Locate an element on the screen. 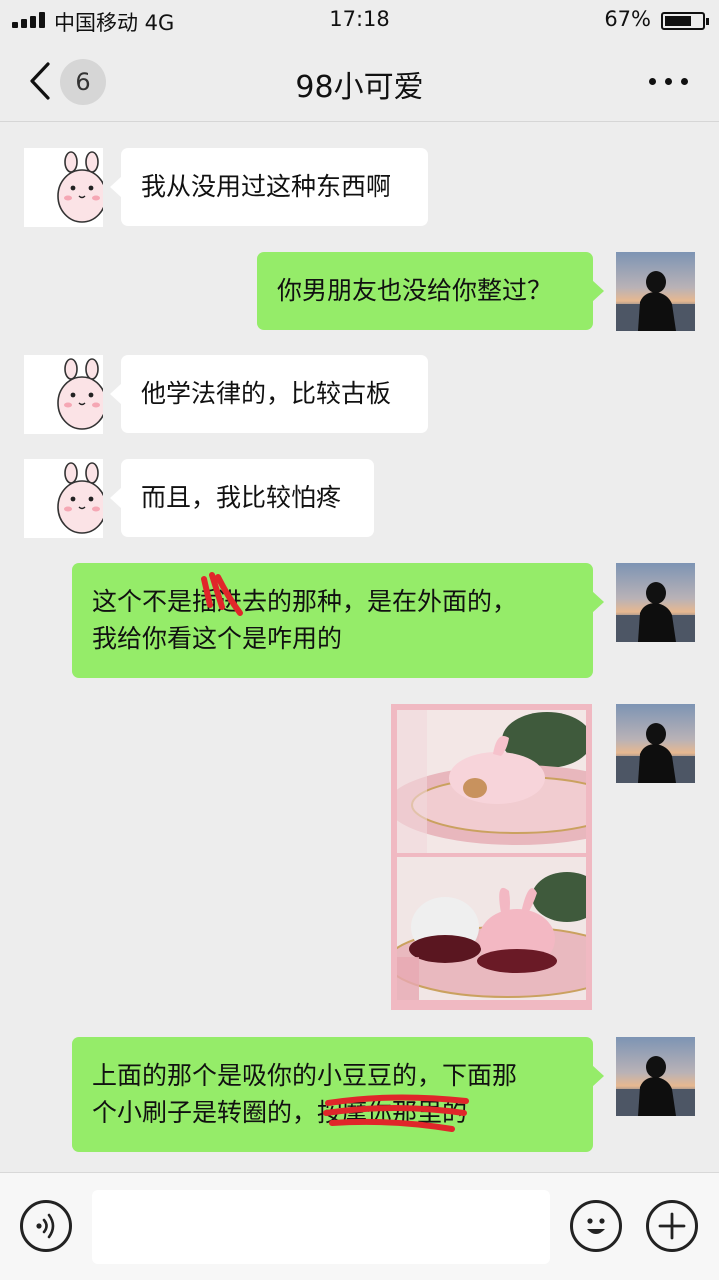  message-bubble-incoming: 我从没用过这种东西啊 is located at coordinates (269, 187).